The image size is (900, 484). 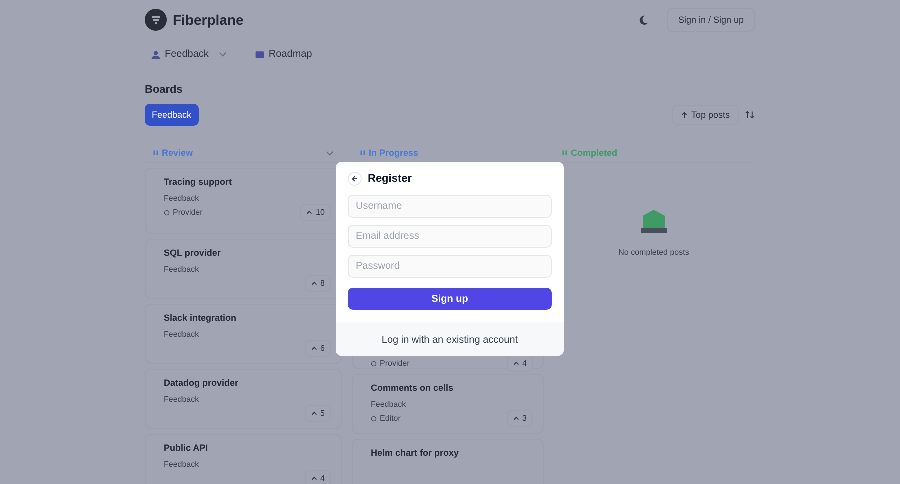 I want to click on column-title: In Progress, so click(x=394, y=153).